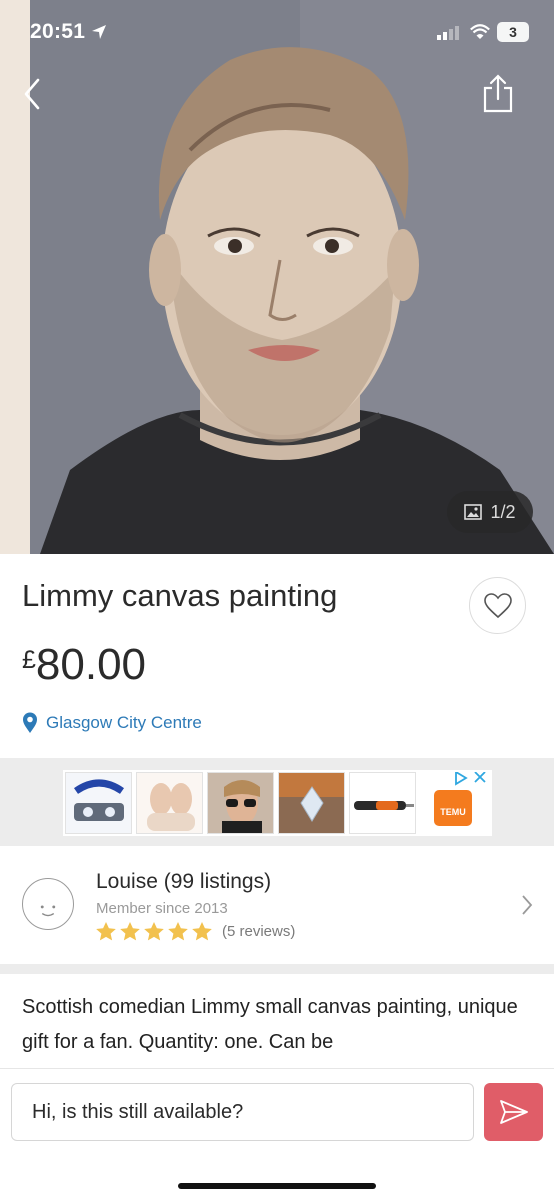  Describe the element at coordinates (498, 94) in the screenshot. I see `share-icon` at that location.